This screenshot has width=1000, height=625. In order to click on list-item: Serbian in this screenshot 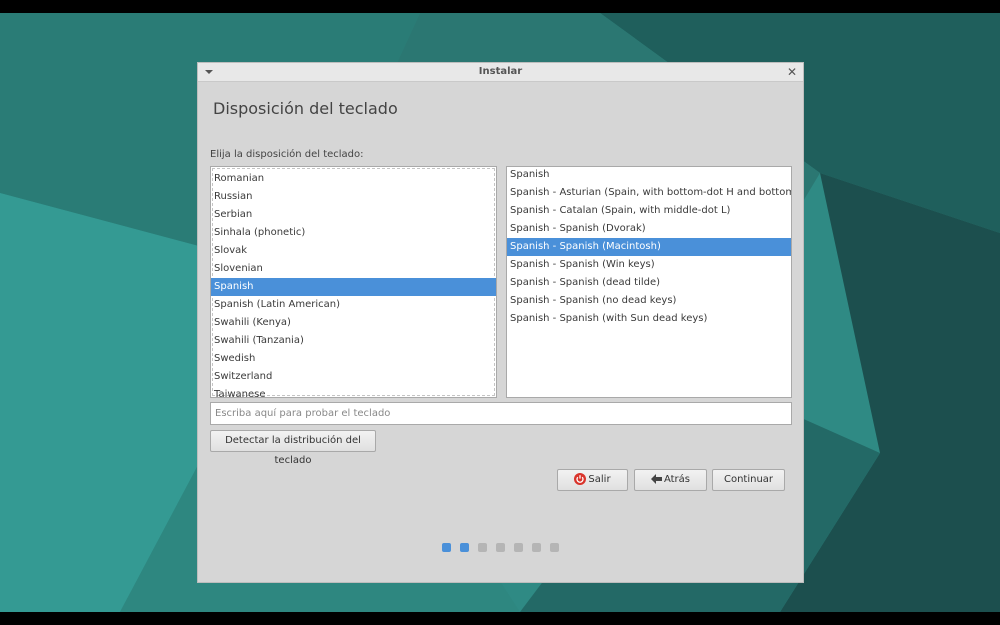, I will do `click(353, 215)`.